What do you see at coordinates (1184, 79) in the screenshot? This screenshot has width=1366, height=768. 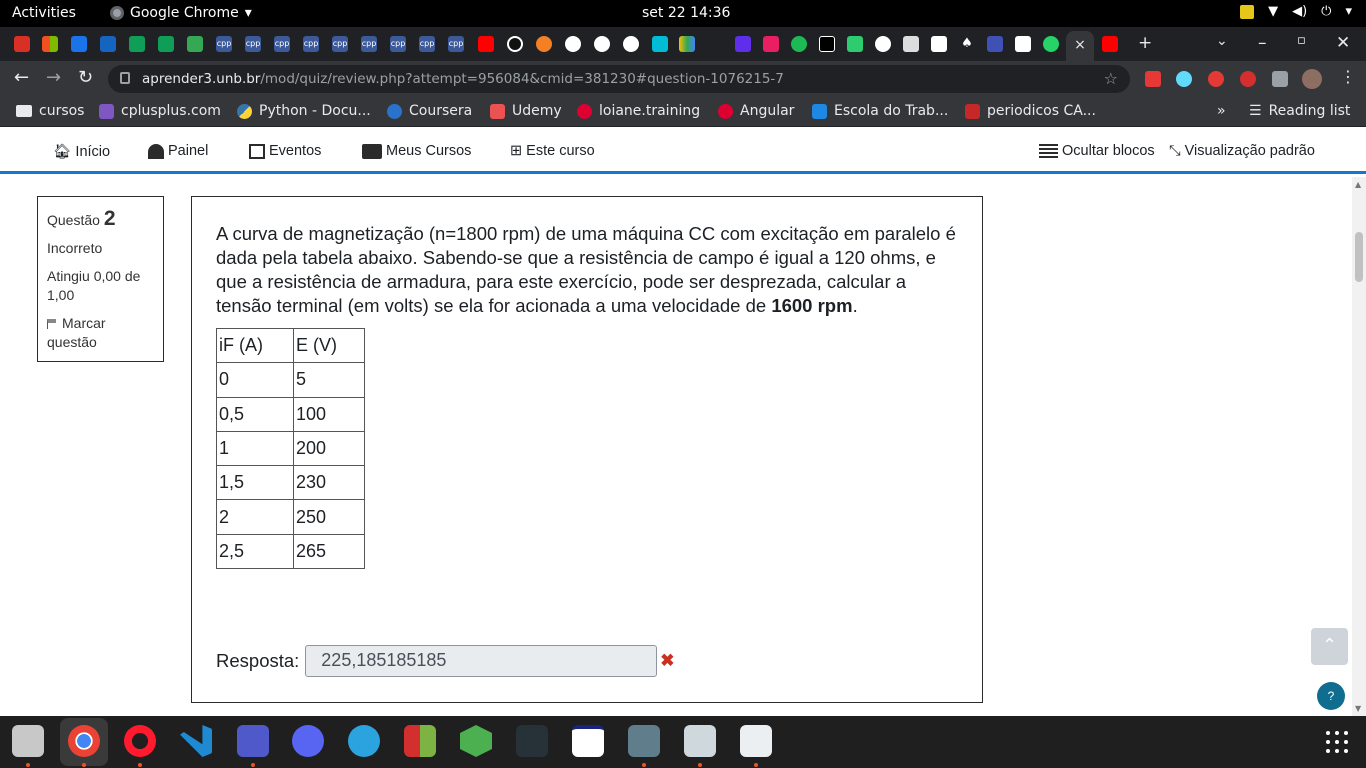 I see `react-devtools-icon` at bounding box center [1184, 79].